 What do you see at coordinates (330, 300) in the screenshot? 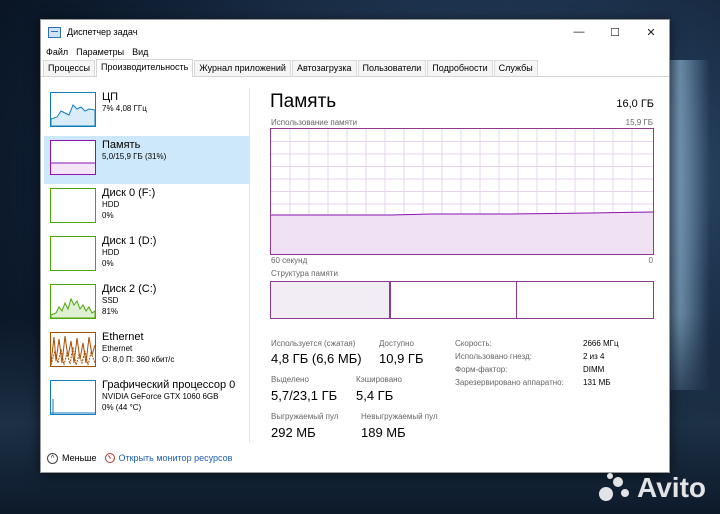
I see `structure-in-use` at bounding box center [330, 300].